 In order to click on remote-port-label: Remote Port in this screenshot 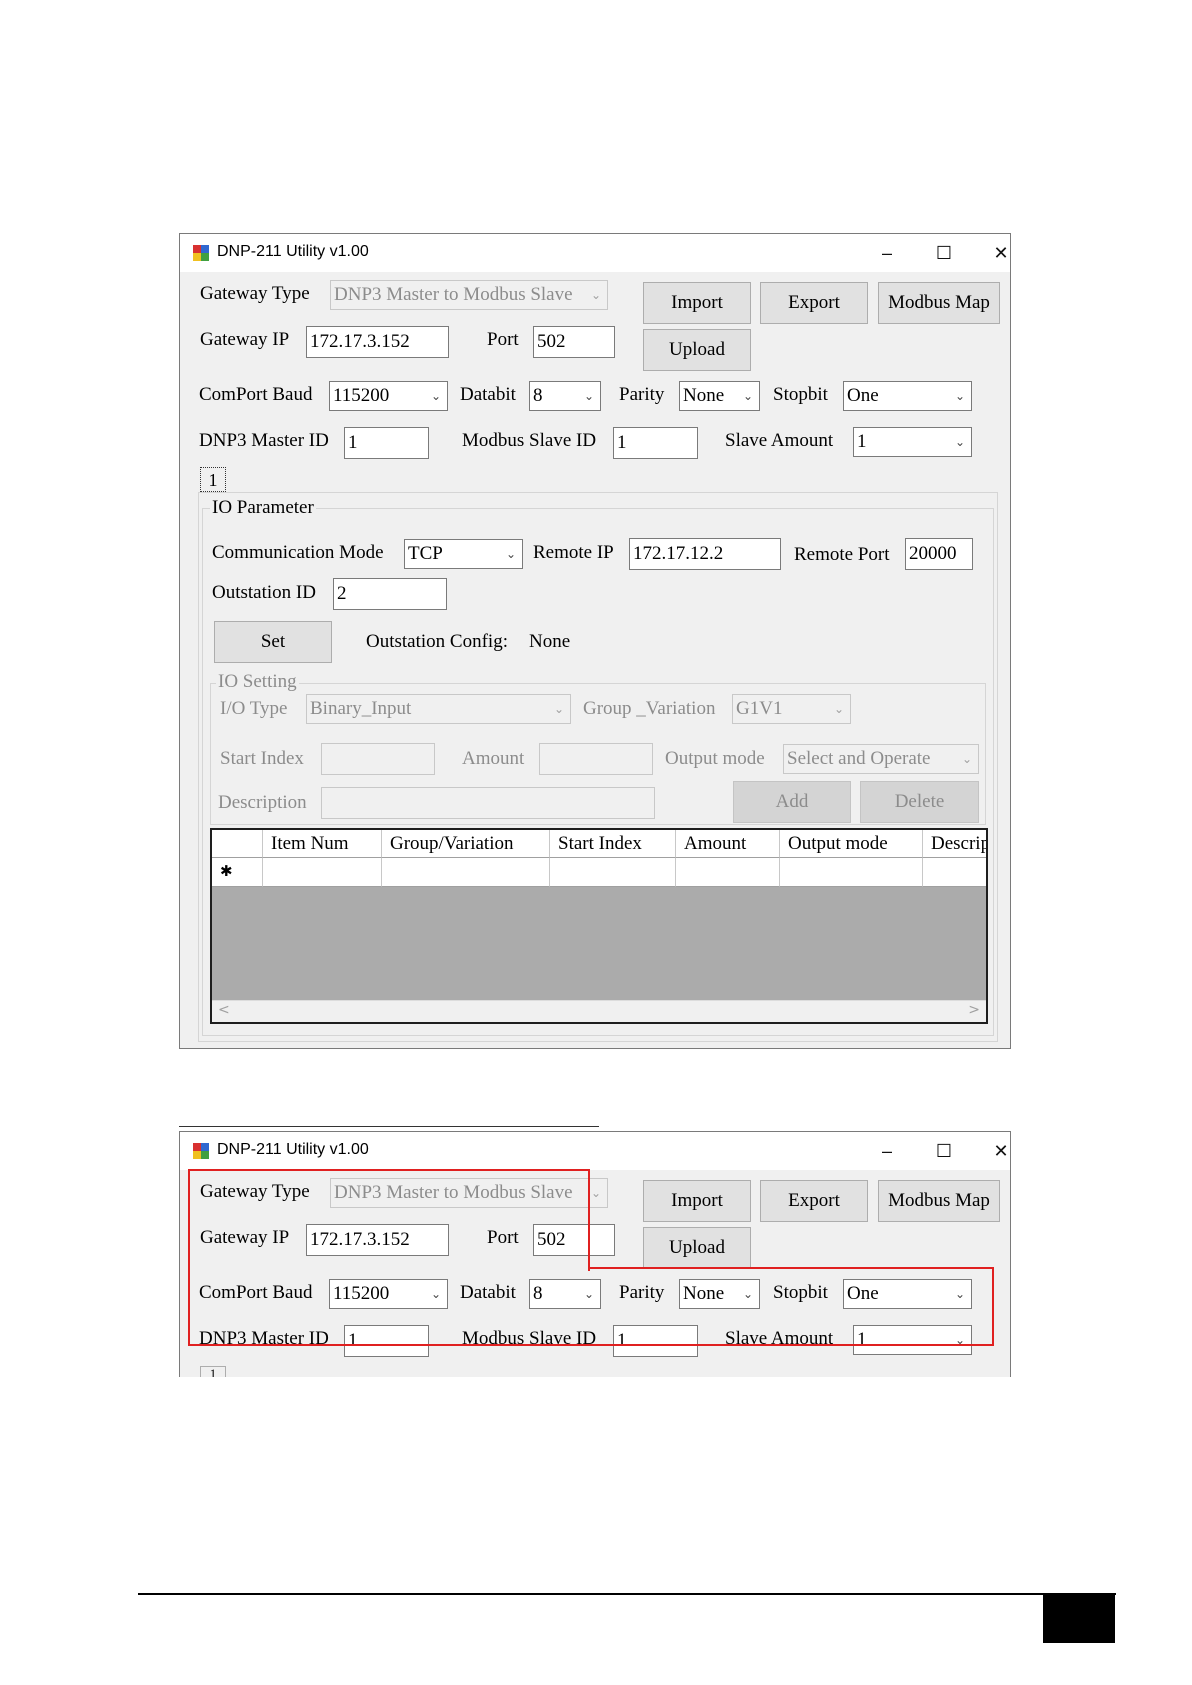, I will do `click(842, 554)`.